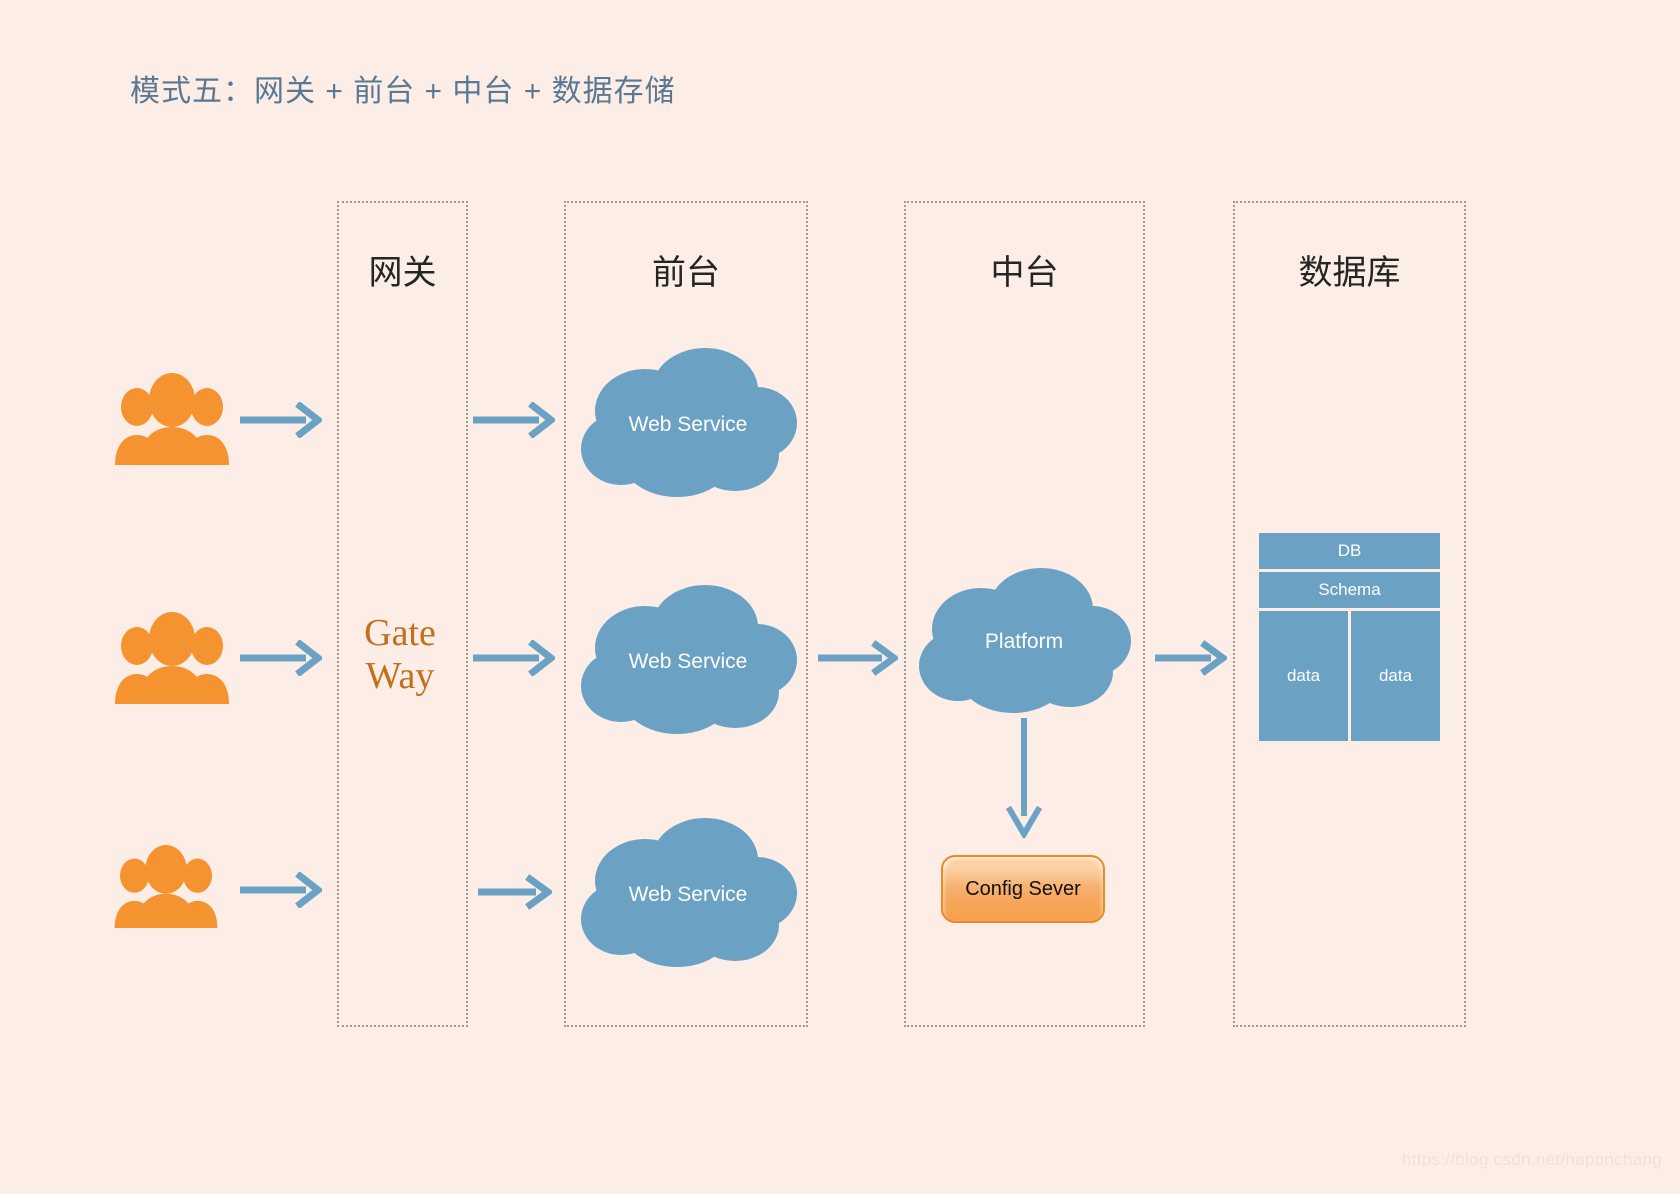  Describe the element at coordinates (402, 273) in the screenshot. I see `lane-title-gateway: 网关` at that location.